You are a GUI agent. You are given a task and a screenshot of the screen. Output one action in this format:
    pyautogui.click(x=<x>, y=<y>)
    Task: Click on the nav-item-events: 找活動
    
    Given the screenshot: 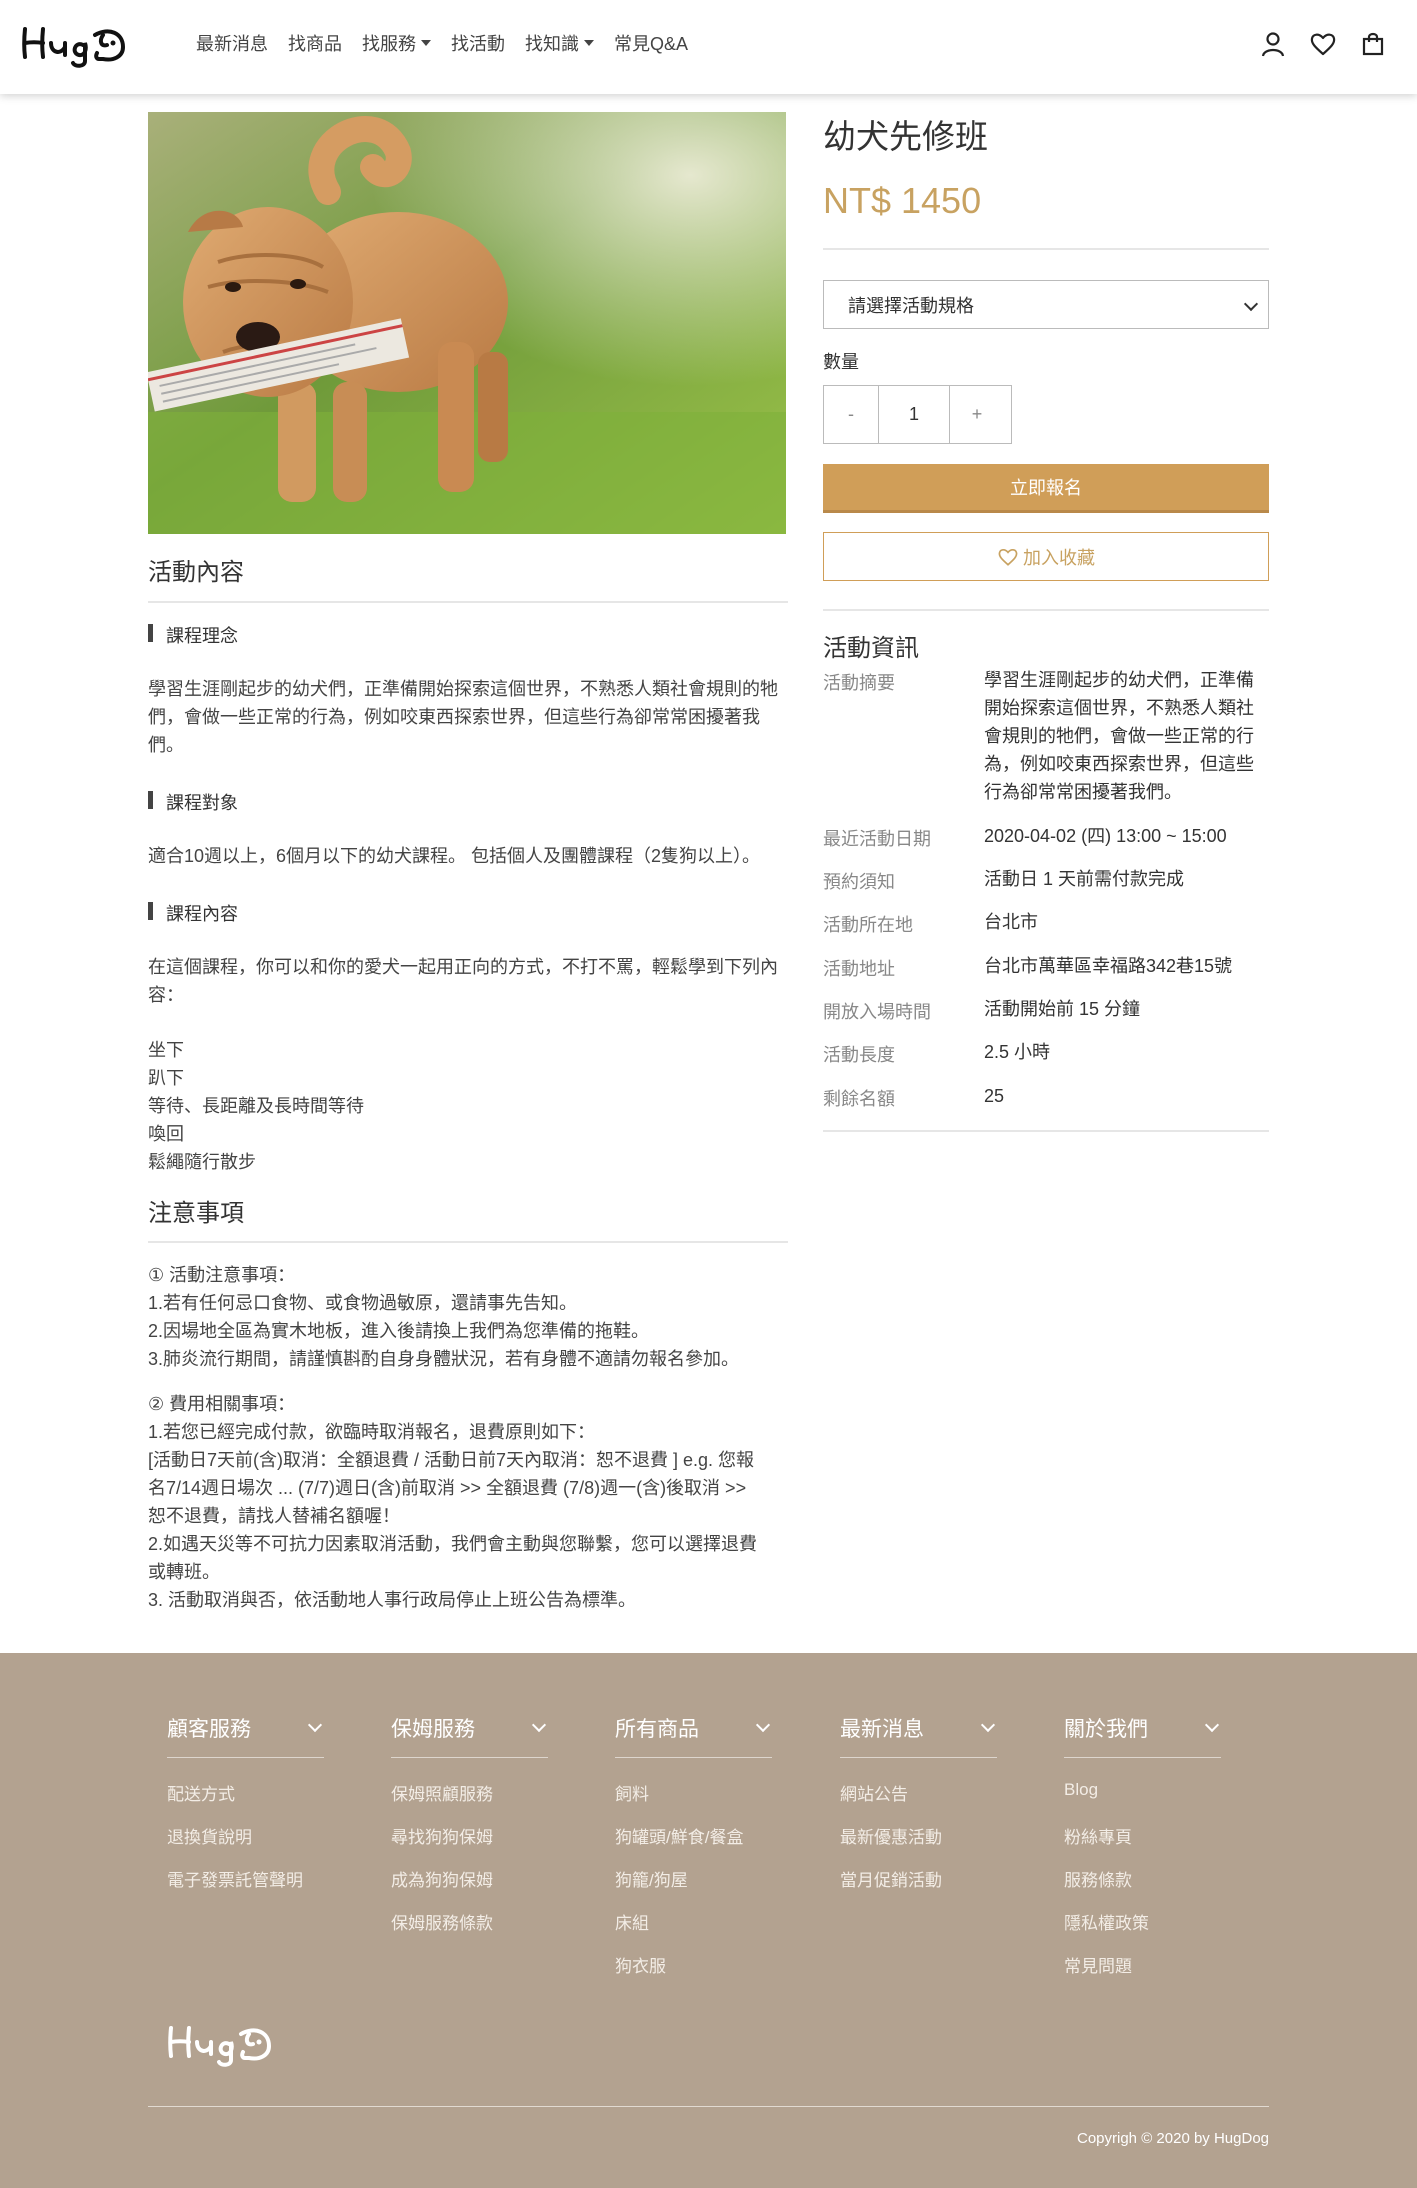 What is the action you would take?
    pyautogui.click(x=478, y=43)
    